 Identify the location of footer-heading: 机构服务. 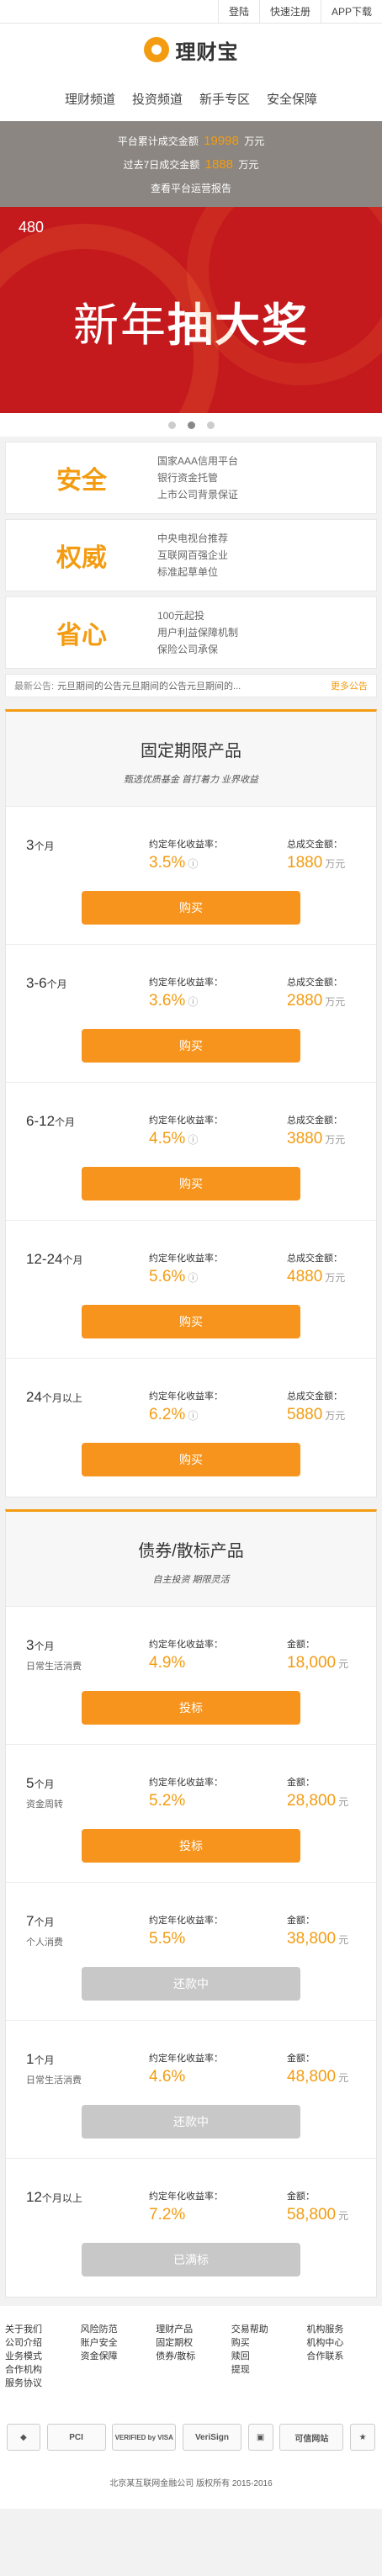
(344, 2329).